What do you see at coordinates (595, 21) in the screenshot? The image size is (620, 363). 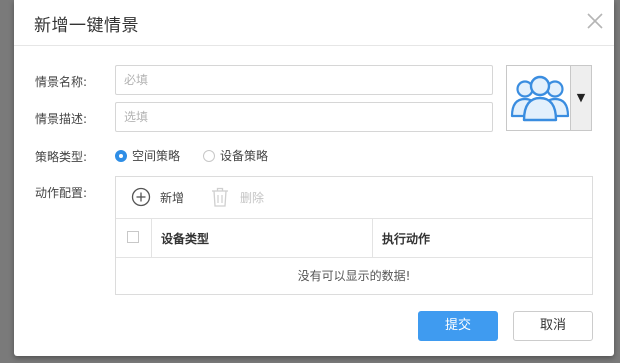 I see `close-icon` at bounding box center [595, 21].